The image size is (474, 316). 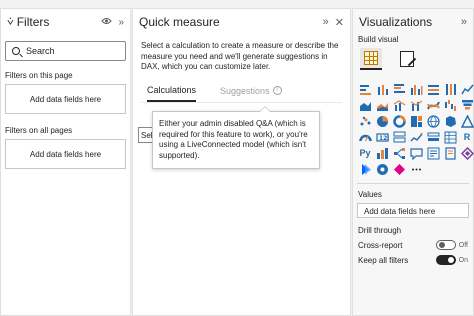 I want to click on svg-text: 123, so click(x=384, y=138).